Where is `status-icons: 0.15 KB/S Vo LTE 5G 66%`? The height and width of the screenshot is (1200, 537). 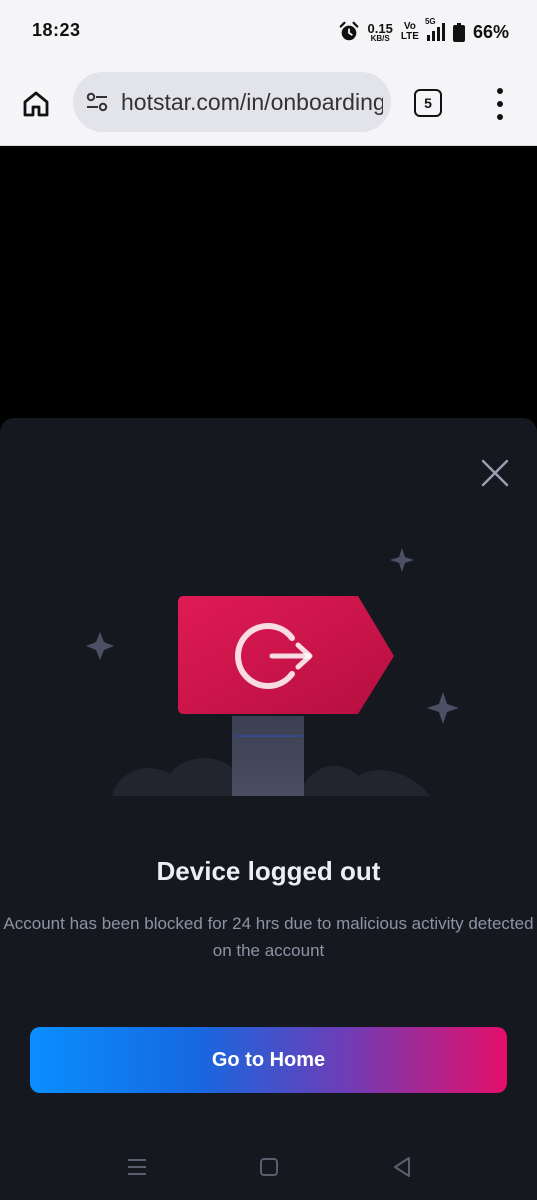 status-icons: 0.15 KB/S Vo LTE 5G 66% is located at coordinates (423, 31).